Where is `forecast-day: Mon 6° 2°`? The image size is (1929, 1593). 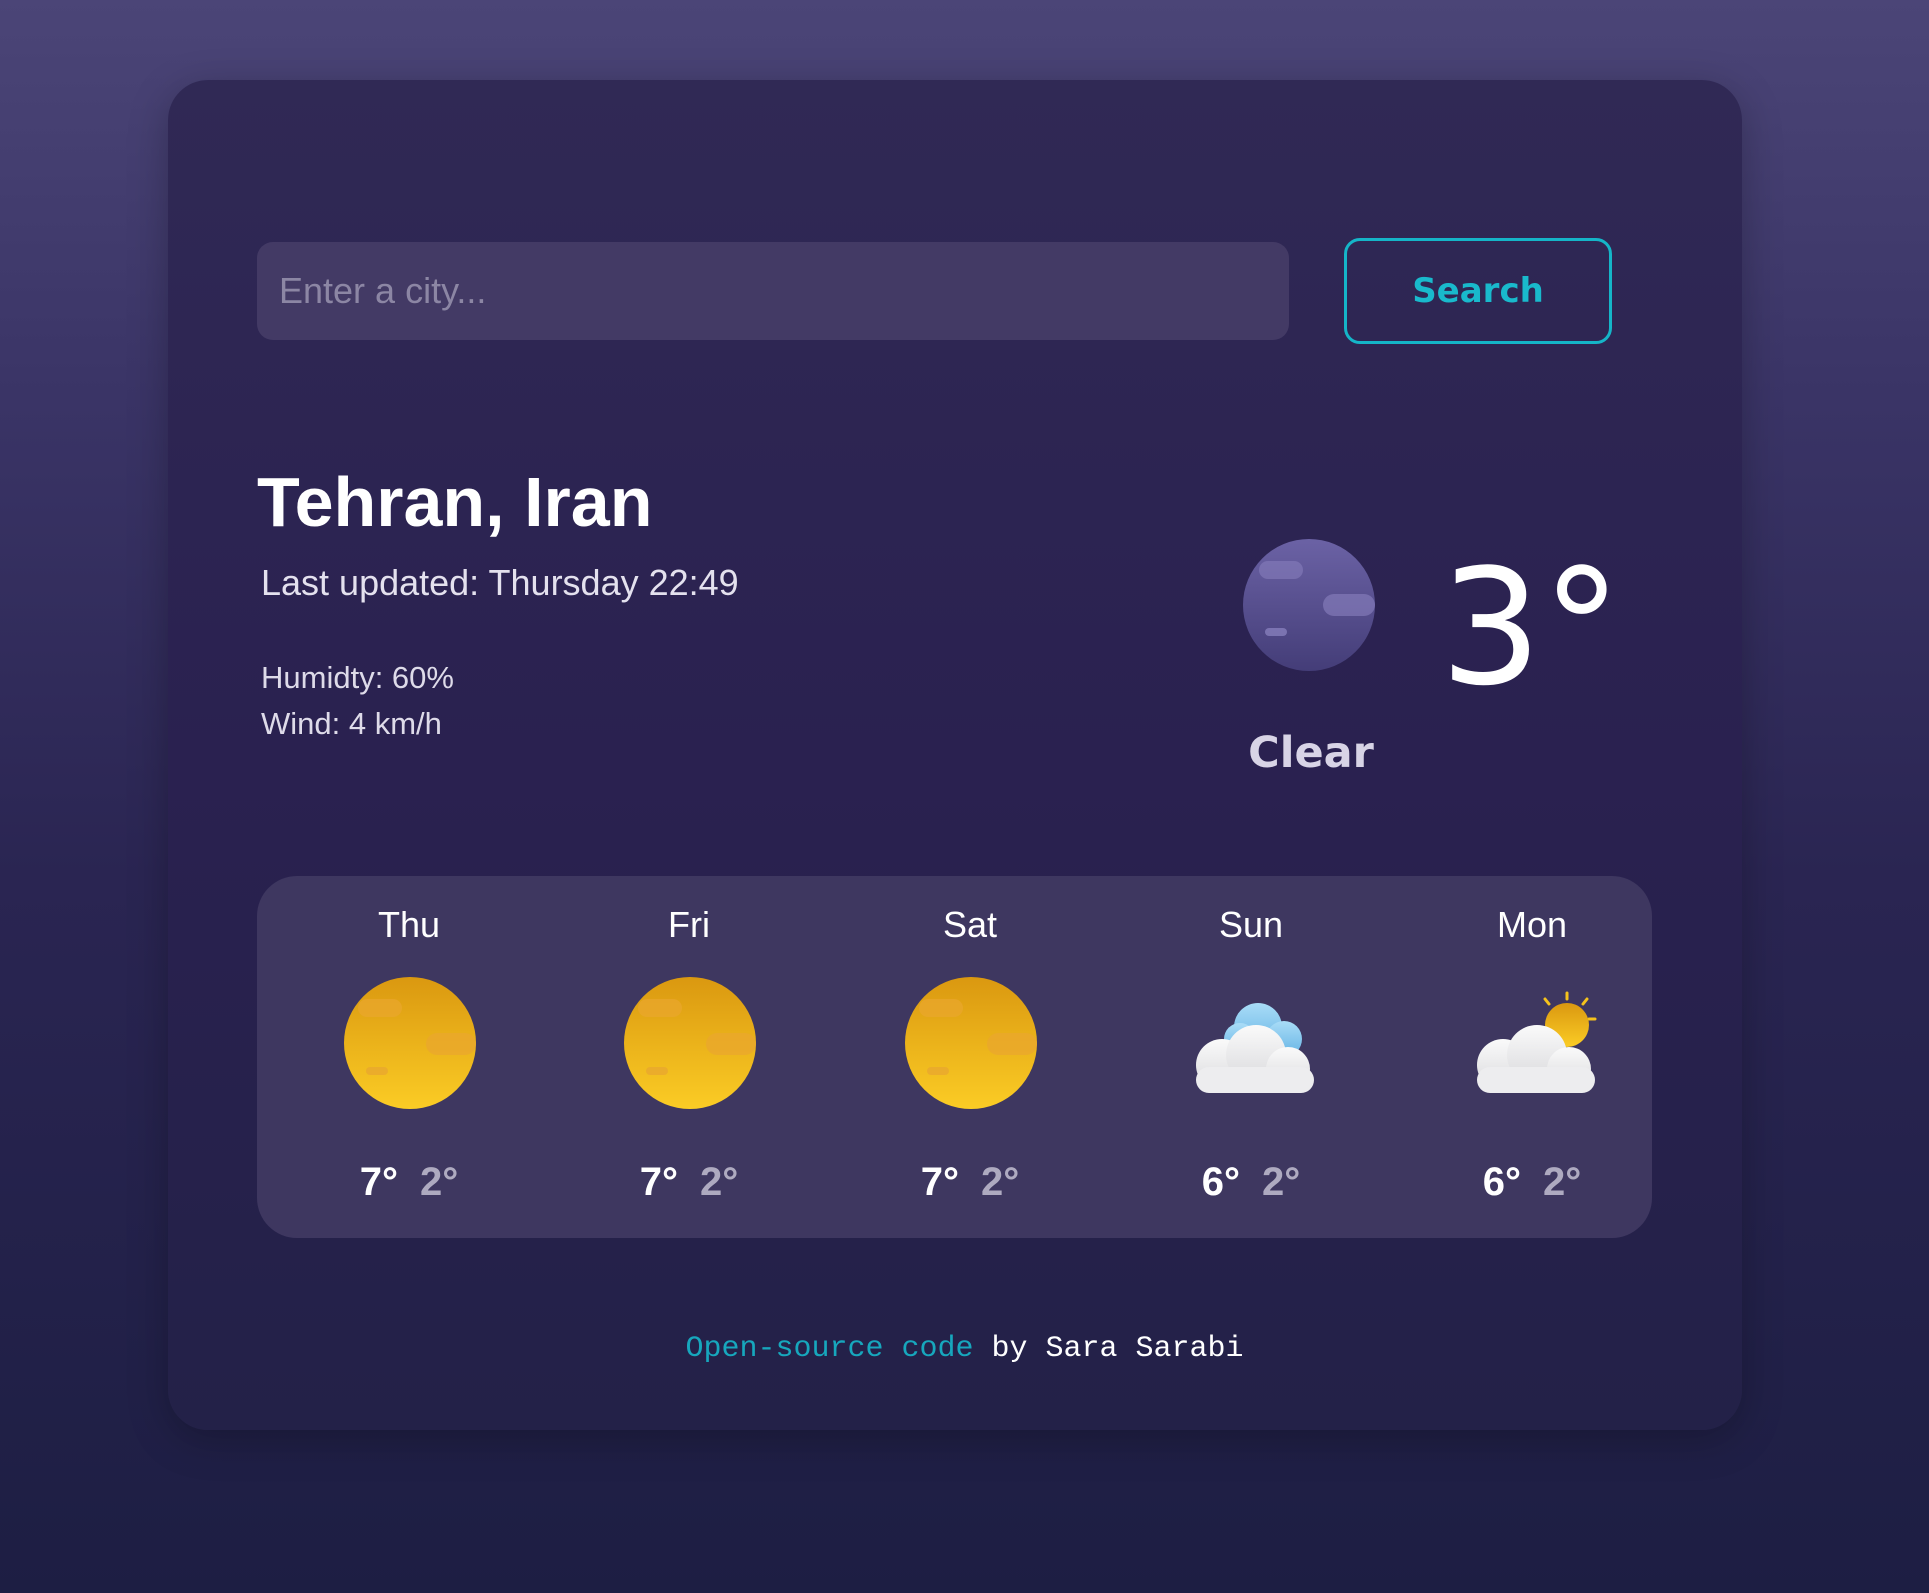
forecast-day: Mon 6° 2° is located at coordinates (1532, 1057).